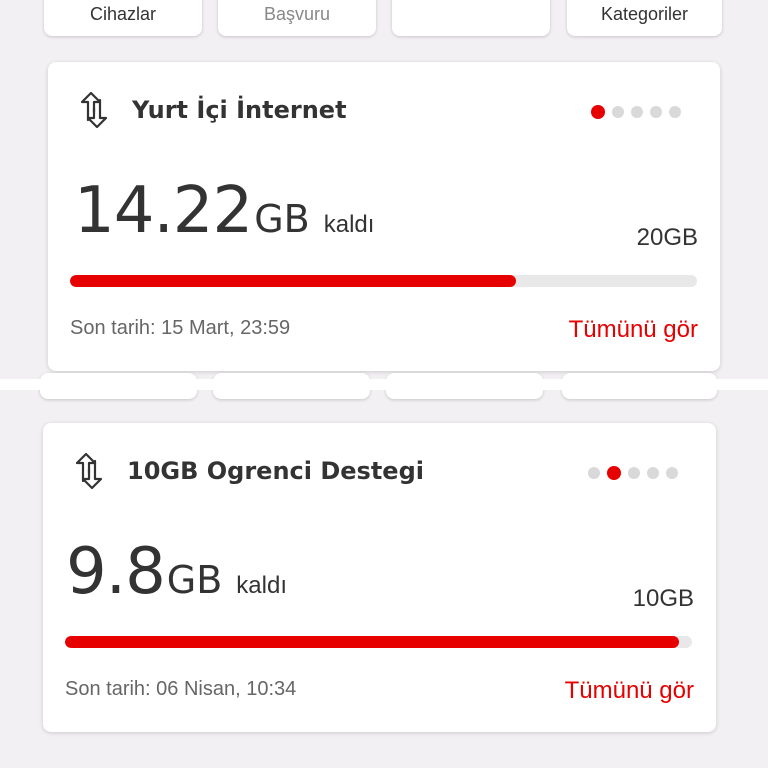 The image size is (768, 768). What do you see at coordinates (181, 689) in the screenshot?
I see `due-date: Son tarih: 06 Nisan, 10:34` at bounding box center [181, 689].